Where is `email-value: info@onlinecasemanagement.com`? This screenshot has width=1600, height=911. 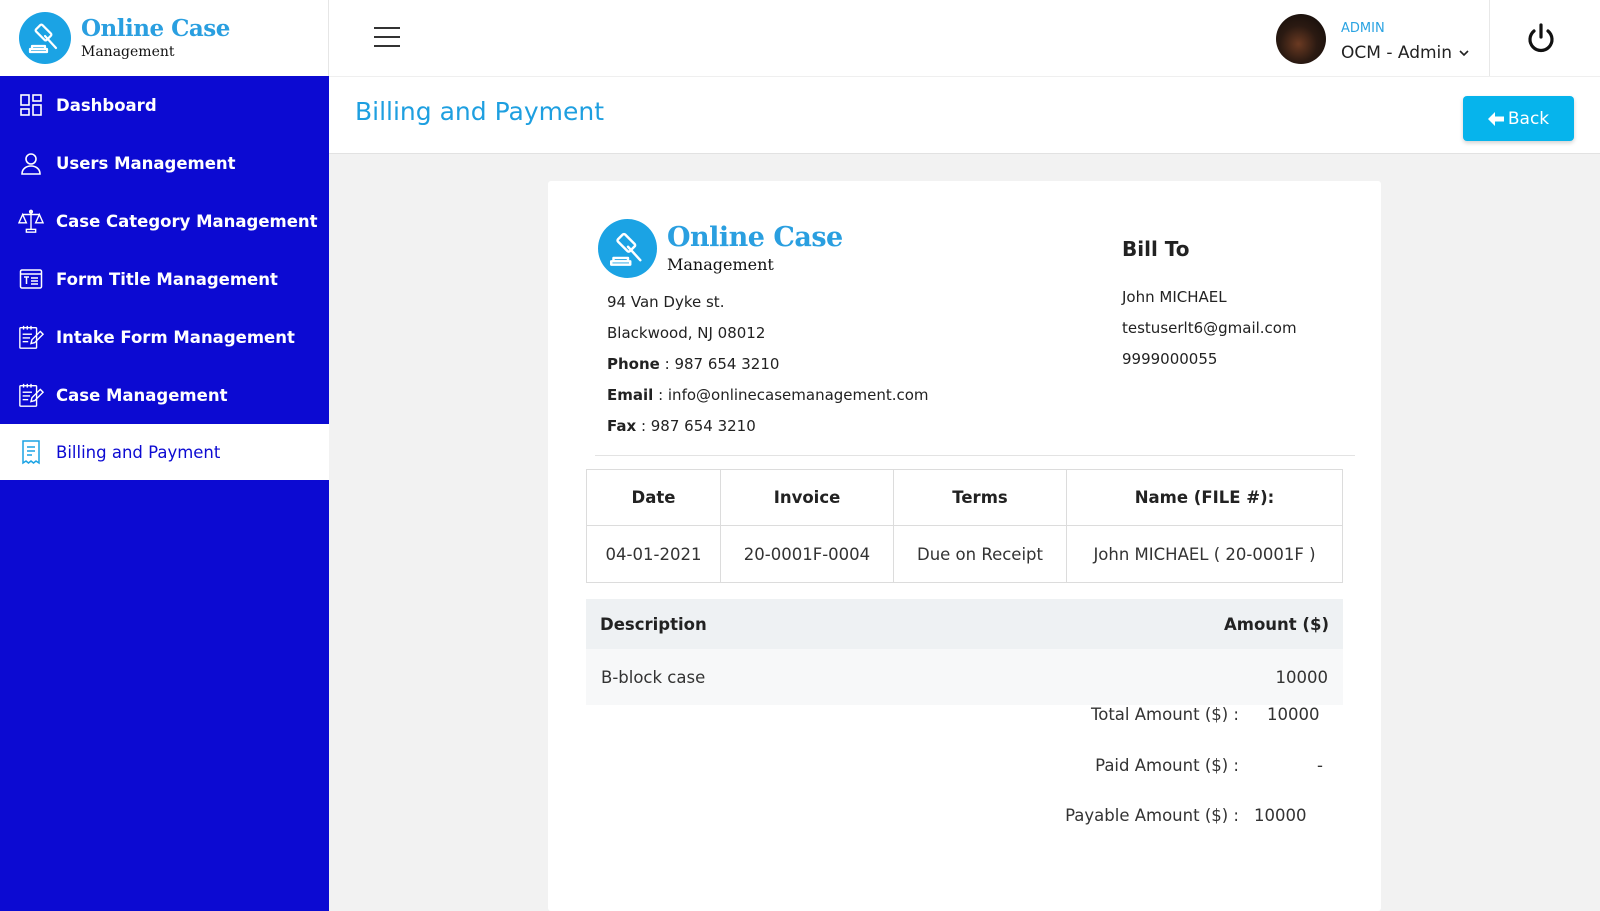 email-value: info@onlinecasemanagement.com is located at coordinates (798, 395).